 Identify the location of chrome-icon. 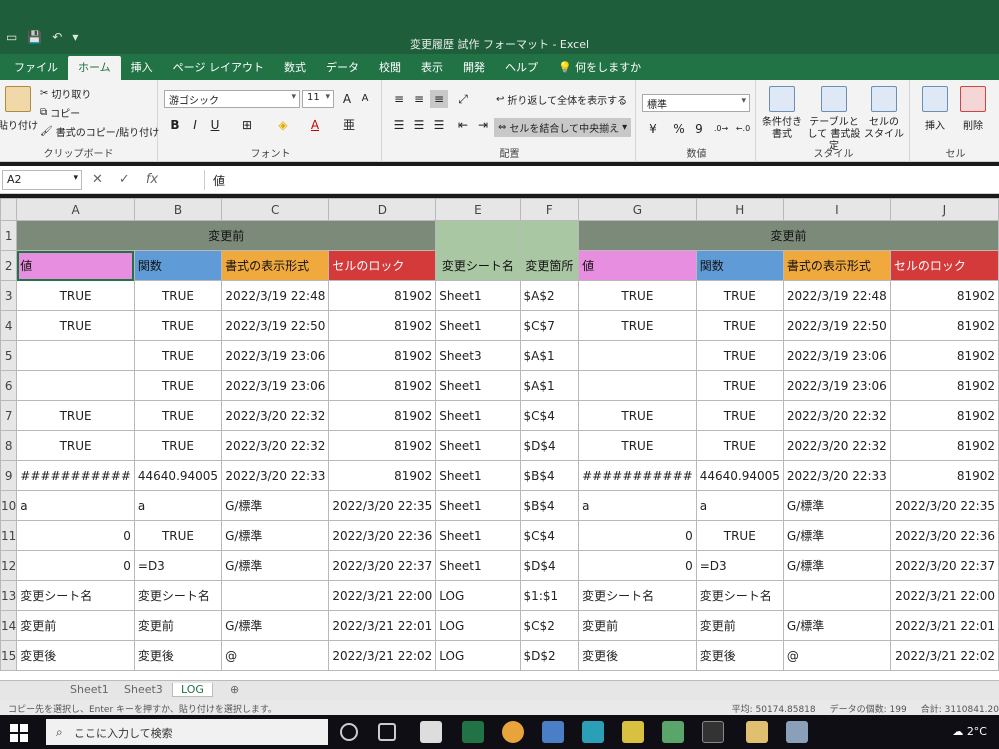
(513, 732).